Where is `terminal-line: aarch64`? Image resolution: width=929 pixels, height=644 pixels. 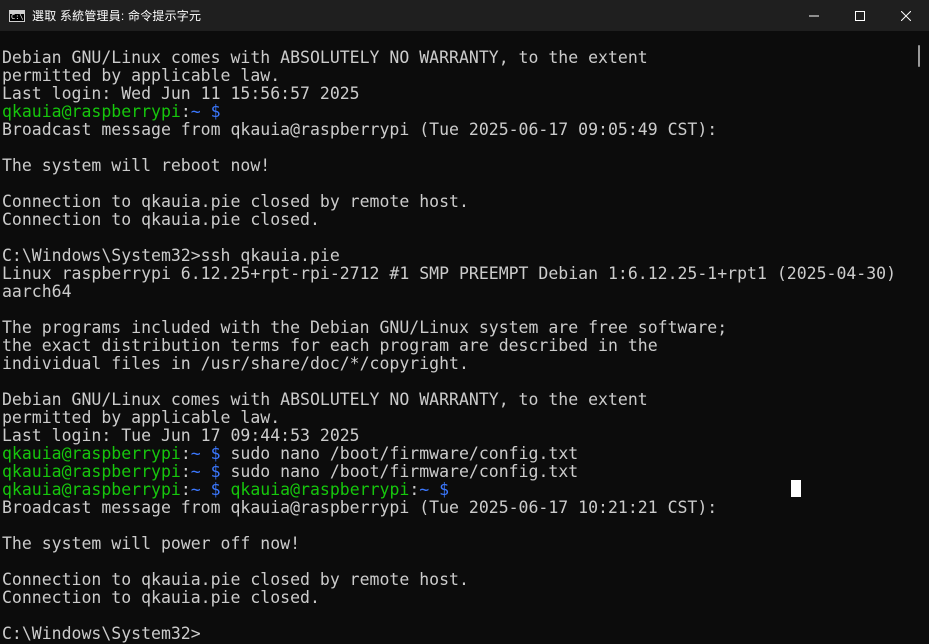 terminal-line: aarch64 is located at coordinates (449, 292).